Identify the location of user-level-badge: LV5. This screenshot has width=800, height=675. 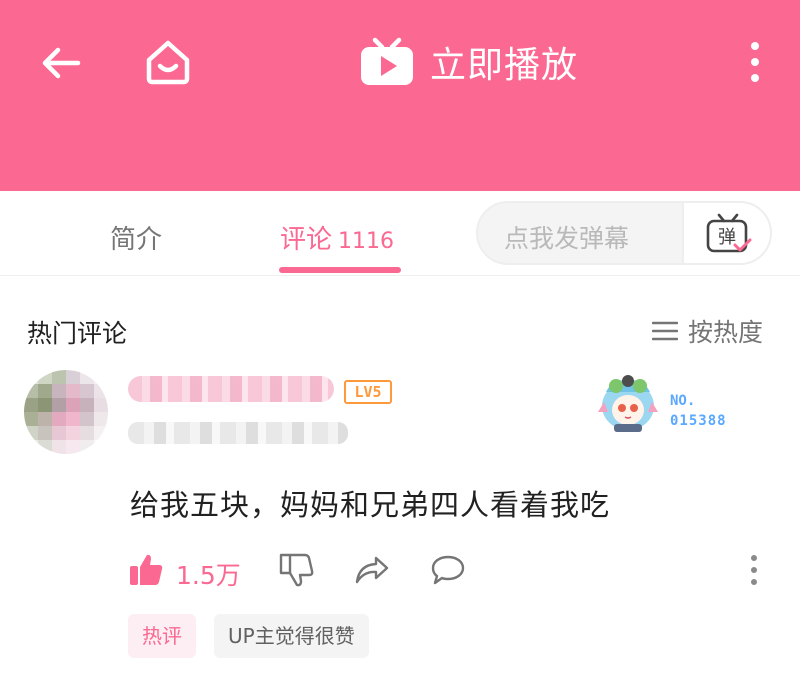
(368, 392).